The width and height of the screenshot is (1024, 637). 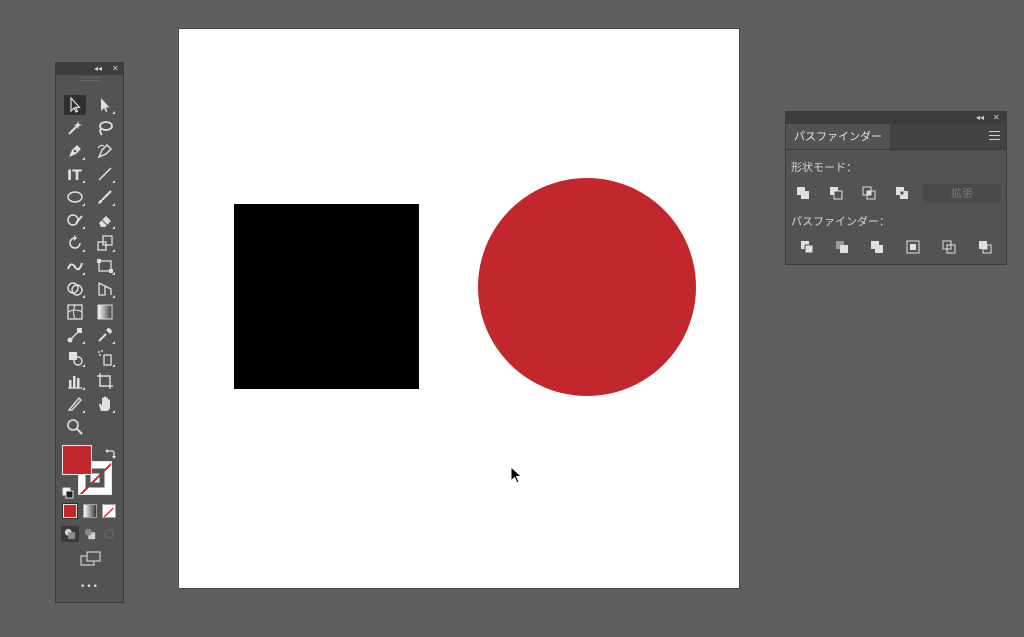 I want to click on type-tool: IT, so click(x=75, y=174).